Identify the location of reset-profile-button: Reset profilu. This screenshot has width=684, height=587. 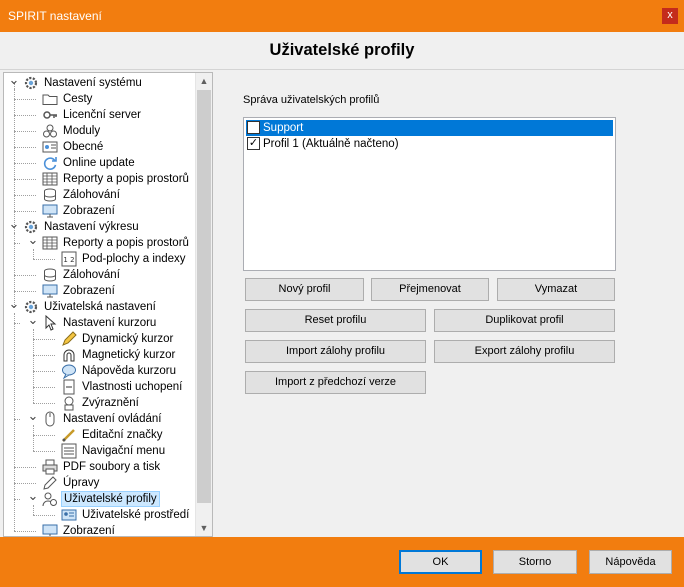
(335, 320).